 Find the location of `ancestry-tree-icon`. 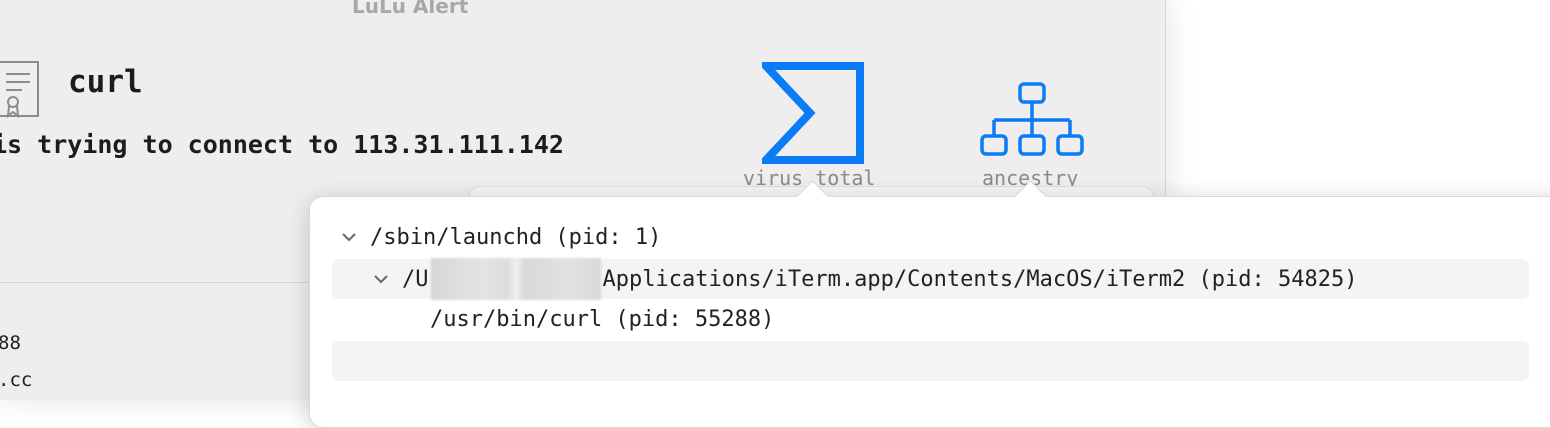

ancestry-tree-icon is located at coordinates (1032, 119).